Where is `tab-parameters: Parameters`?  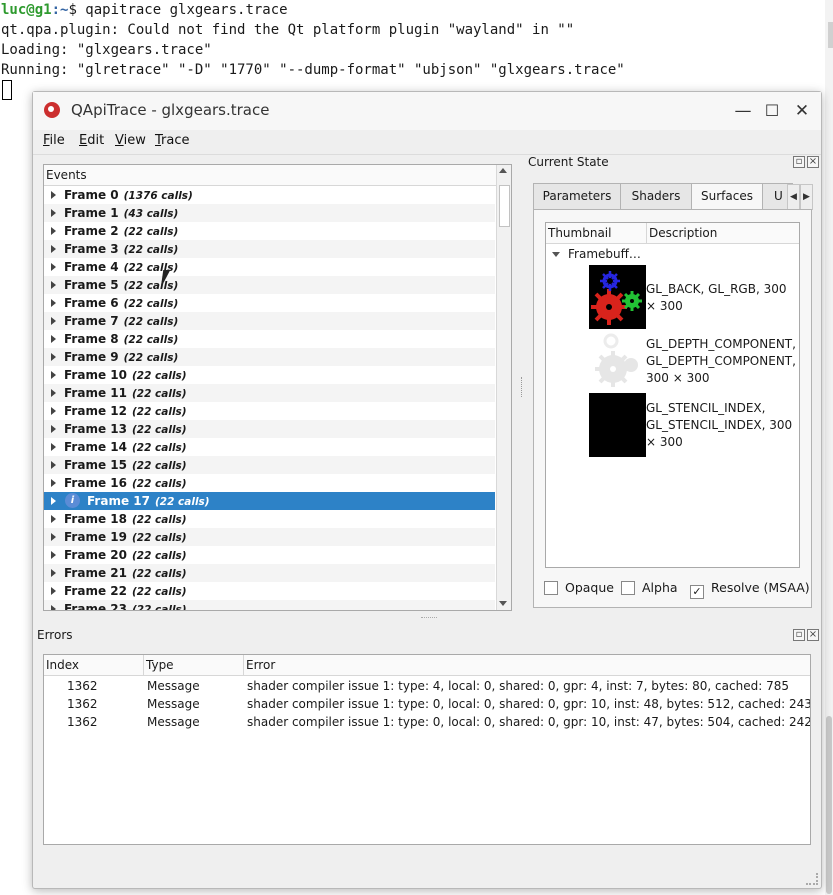 tab-parameters: Parameters is located at coordinates (577, 196).